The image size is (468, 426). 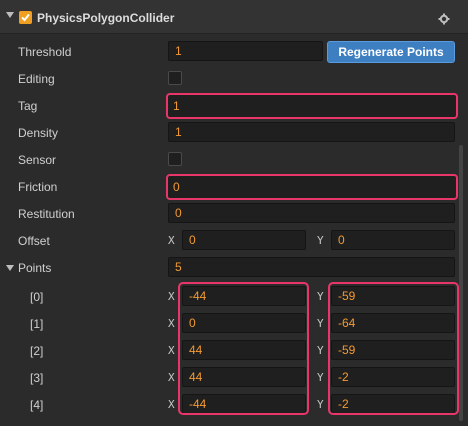 I want to click on density-label: Density, so click(x=38, y=133).